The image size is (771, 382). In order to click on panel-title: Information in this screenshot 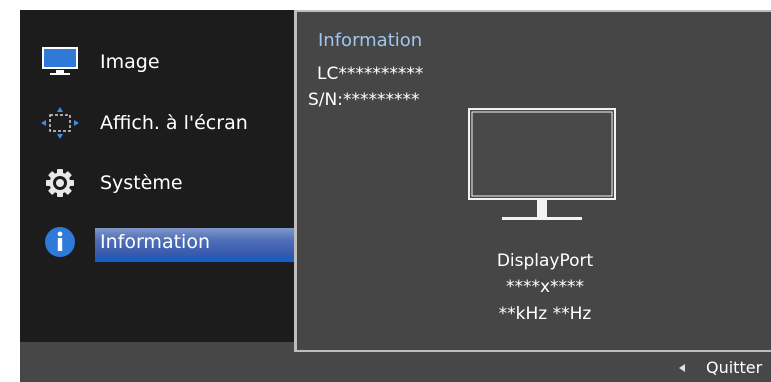, I will do `click(370, 40)`.